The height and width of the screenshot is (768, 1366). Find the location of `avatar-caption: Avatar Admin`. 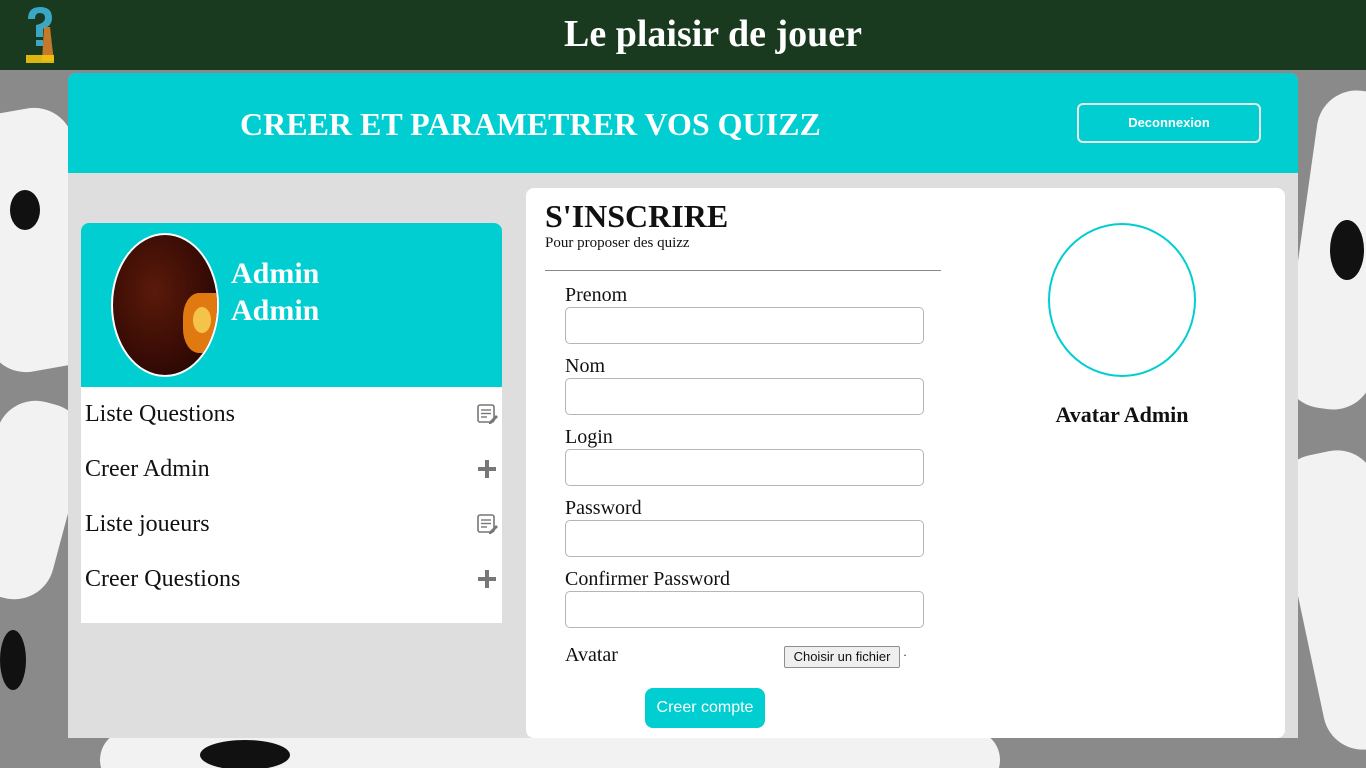

avatar-caption: Avatar Admin is located at coordinates (1122, 414).